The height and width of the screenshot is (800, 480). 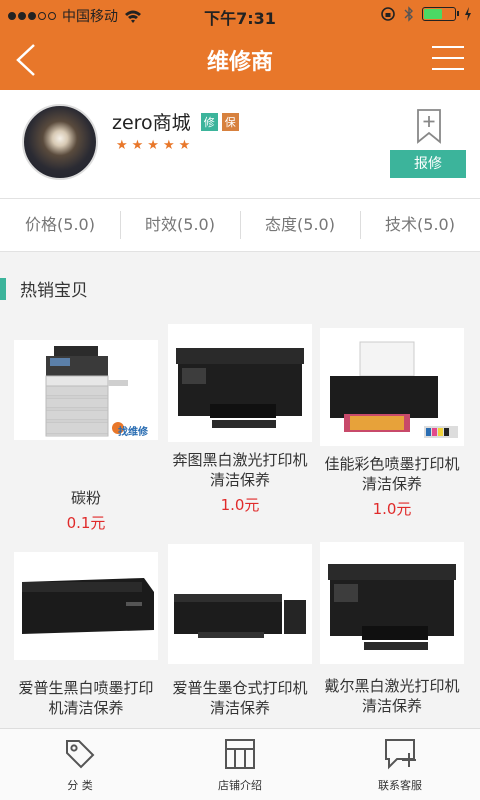 What do you see at coordinates (448, 59) in the screenshot?
I see `menu-icon` at bounding box center [448, 59].